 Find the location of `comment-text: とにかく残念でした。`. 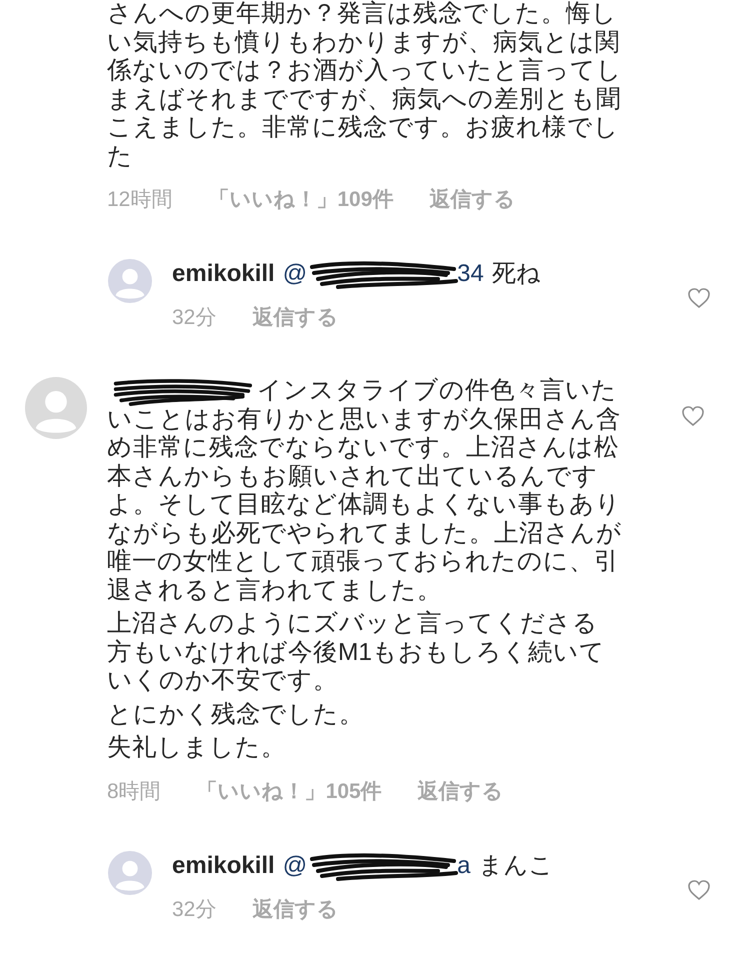

comment-text: とにかく残念でした。 is located at coordinates (235, 714).